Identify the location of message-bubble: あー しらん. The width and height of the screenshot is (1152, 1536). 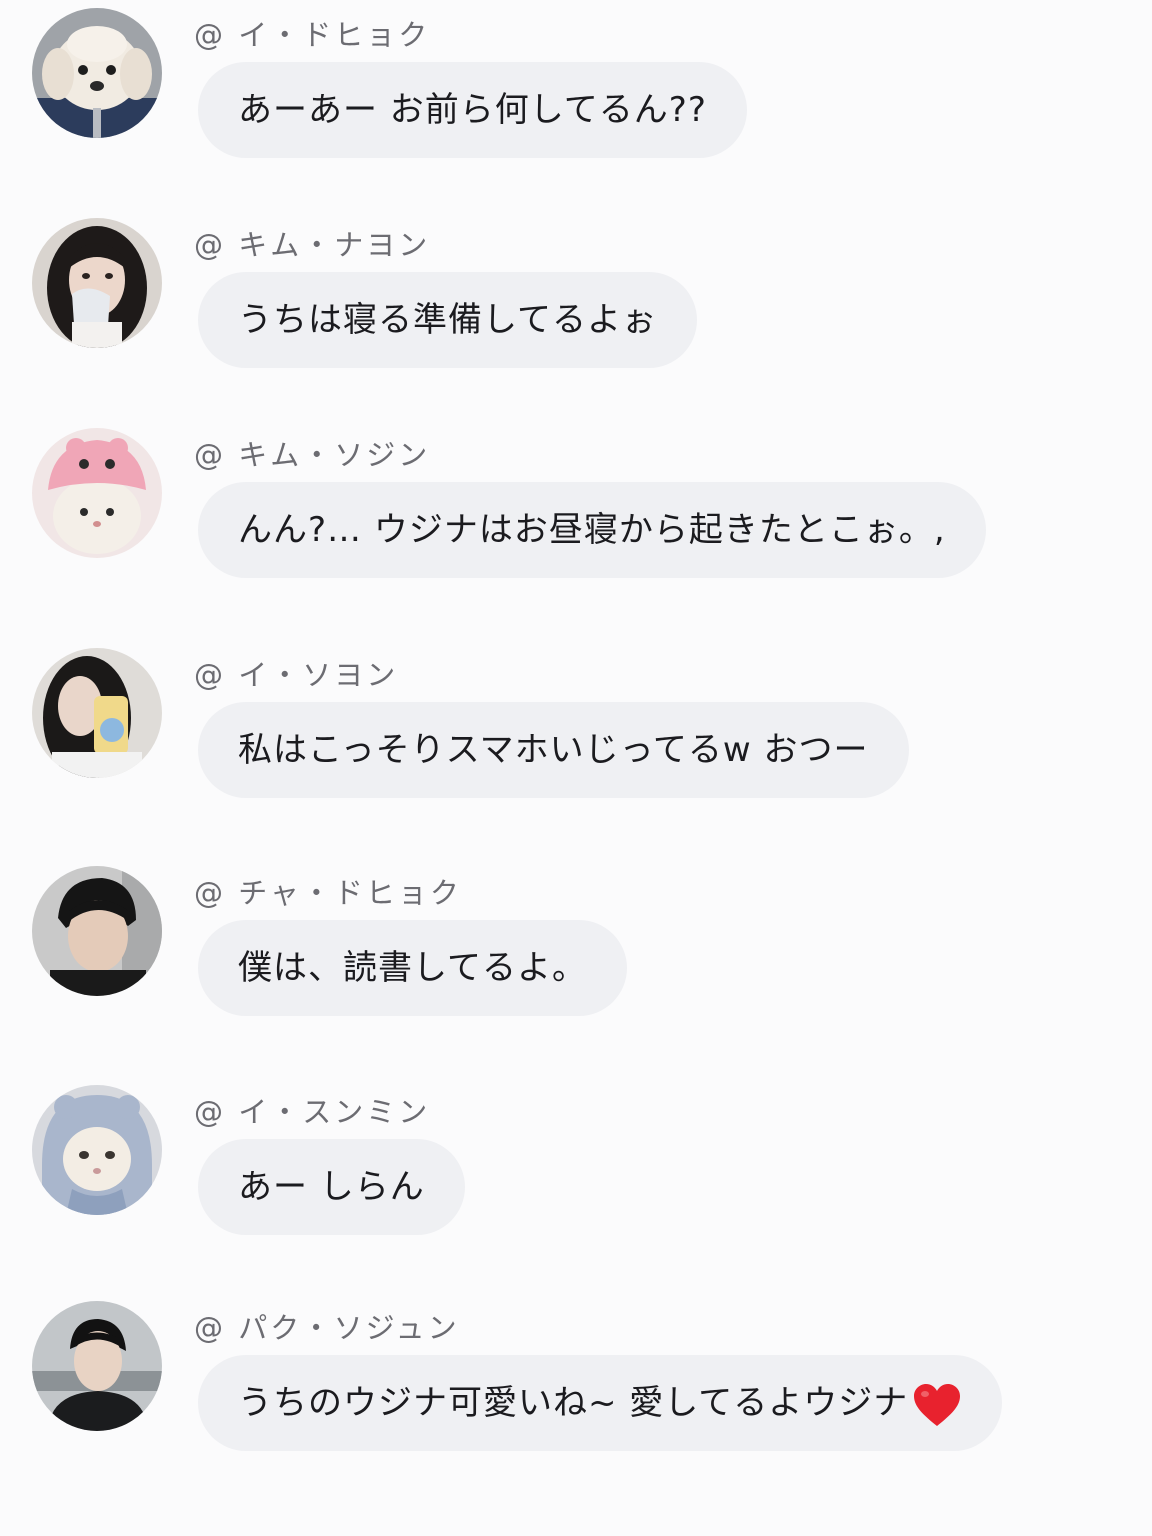
(331, 1187).